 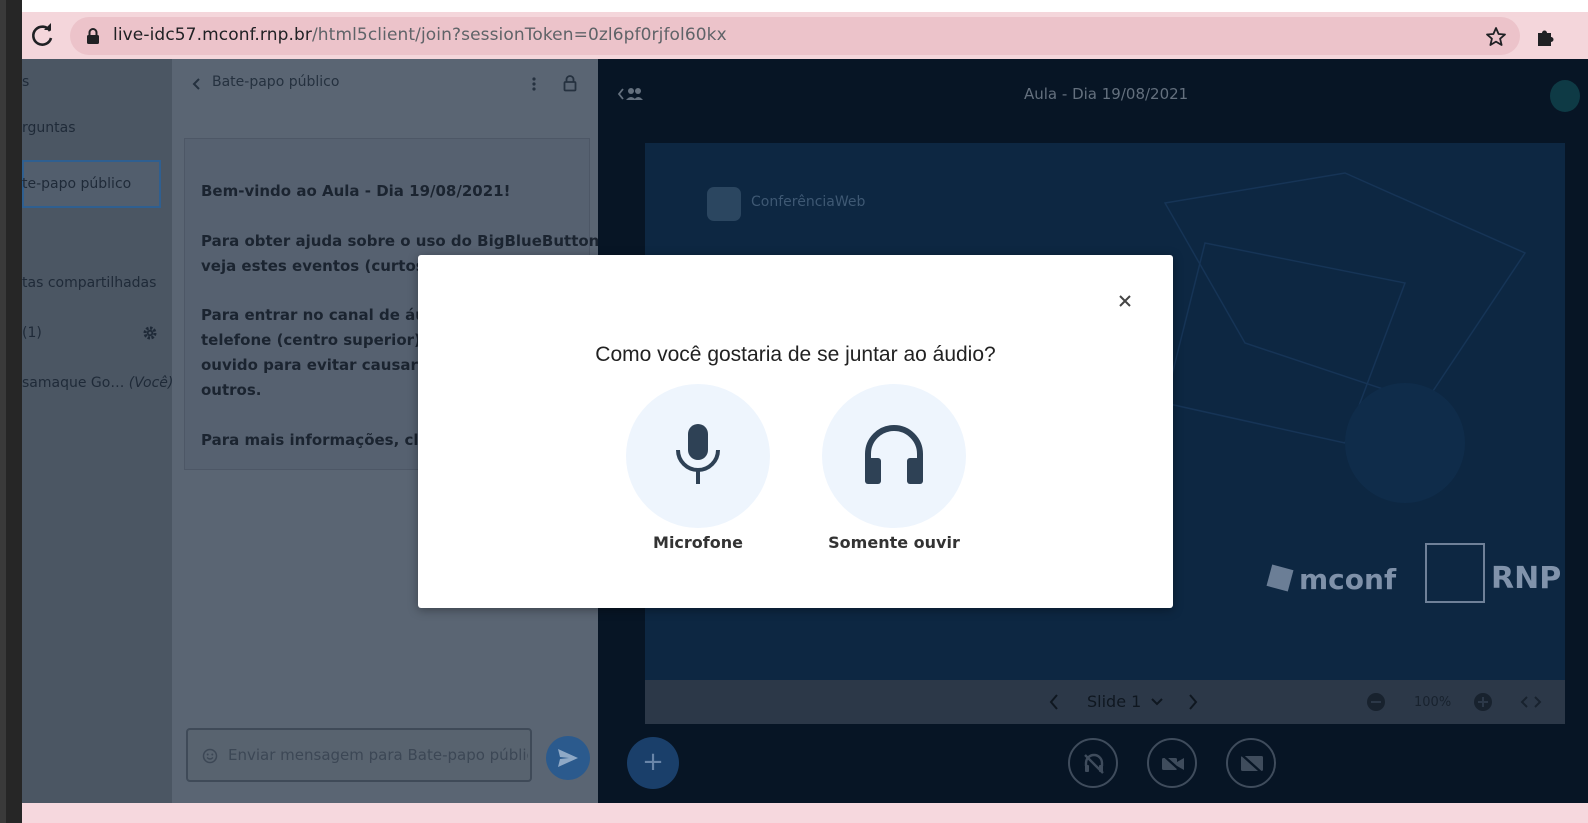 I want to click on chat-message-line: veja estes eventos (curtos) vi, so click(x=326, y=266).